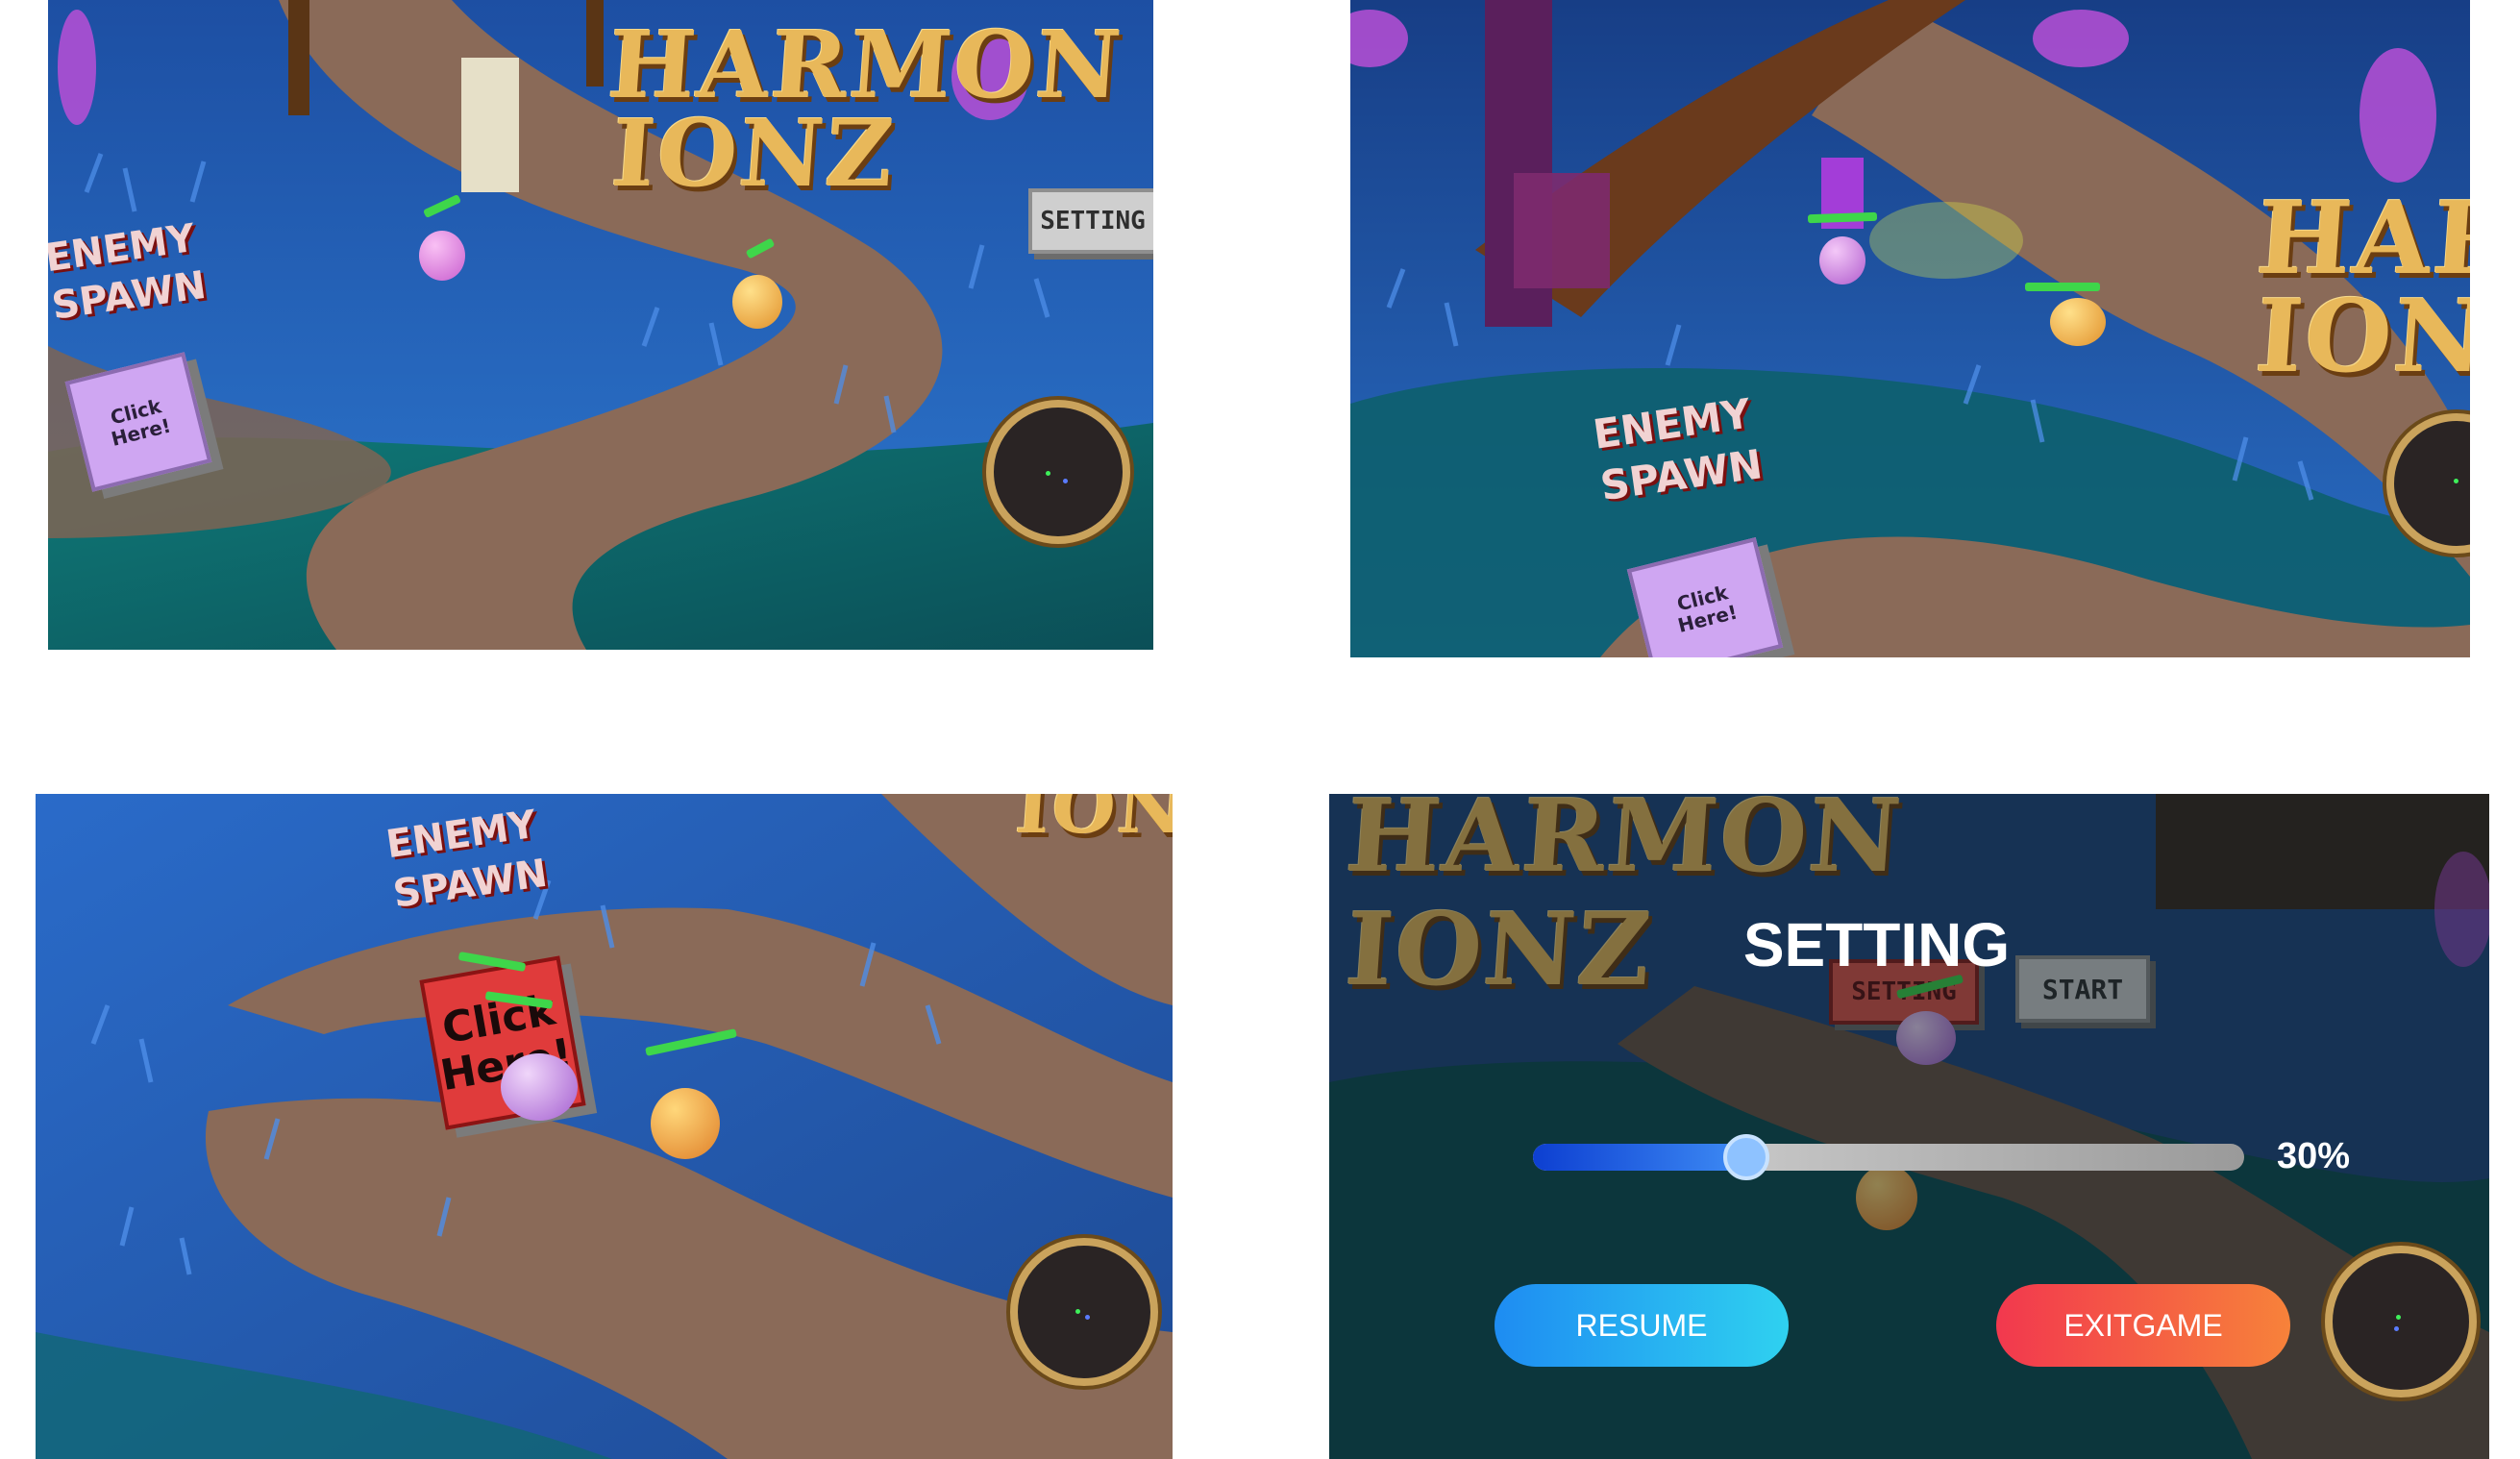 The image size is (2520, 1459). I want to click on game-title-line1: IONZ, so click(1092, 822).